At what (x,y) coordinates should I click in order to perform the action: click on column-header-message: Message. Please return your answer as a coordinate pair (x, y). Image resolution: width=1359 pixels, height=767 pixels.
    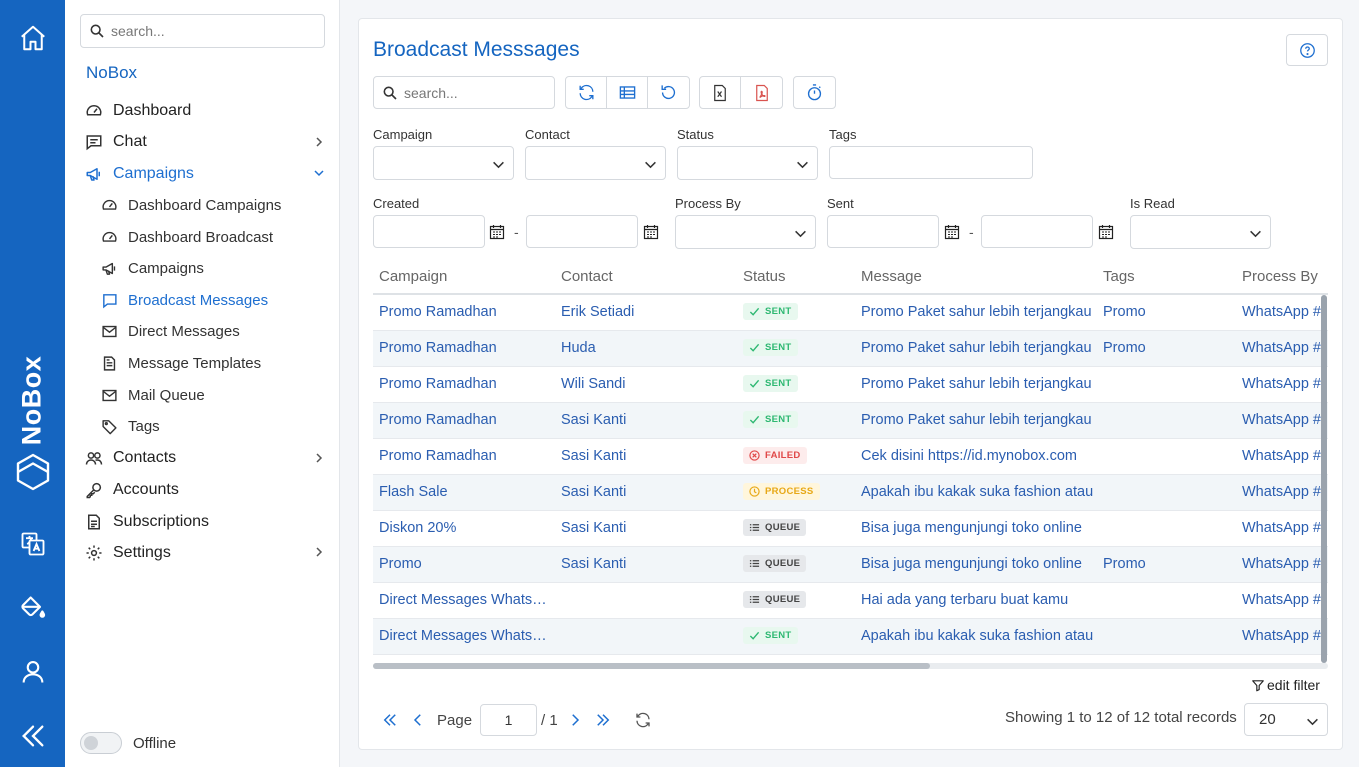
    Looking at the image, I should click on (976, 277).